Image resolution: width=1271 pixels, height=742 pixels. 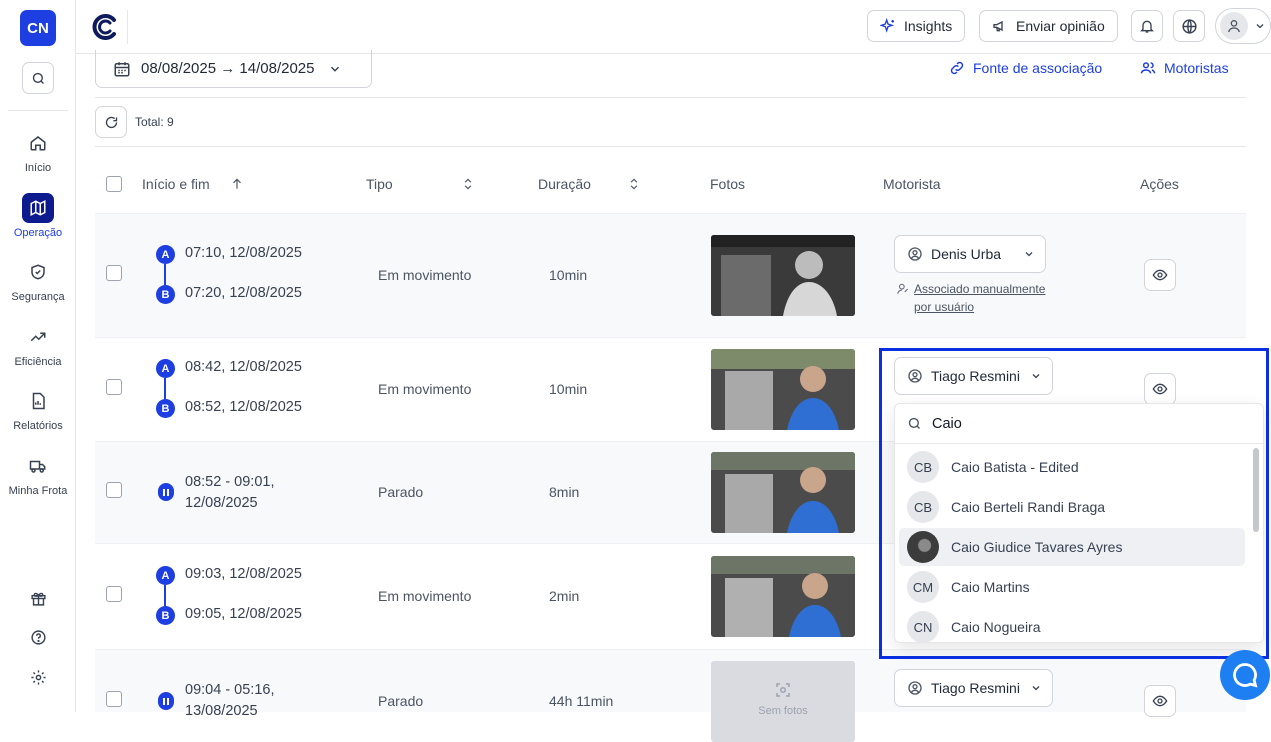 What do you see at coordinates (1048, 26) in the screenshot?
I see `feedback-button: Enviar opinião` at bounding box center [1048, 26].